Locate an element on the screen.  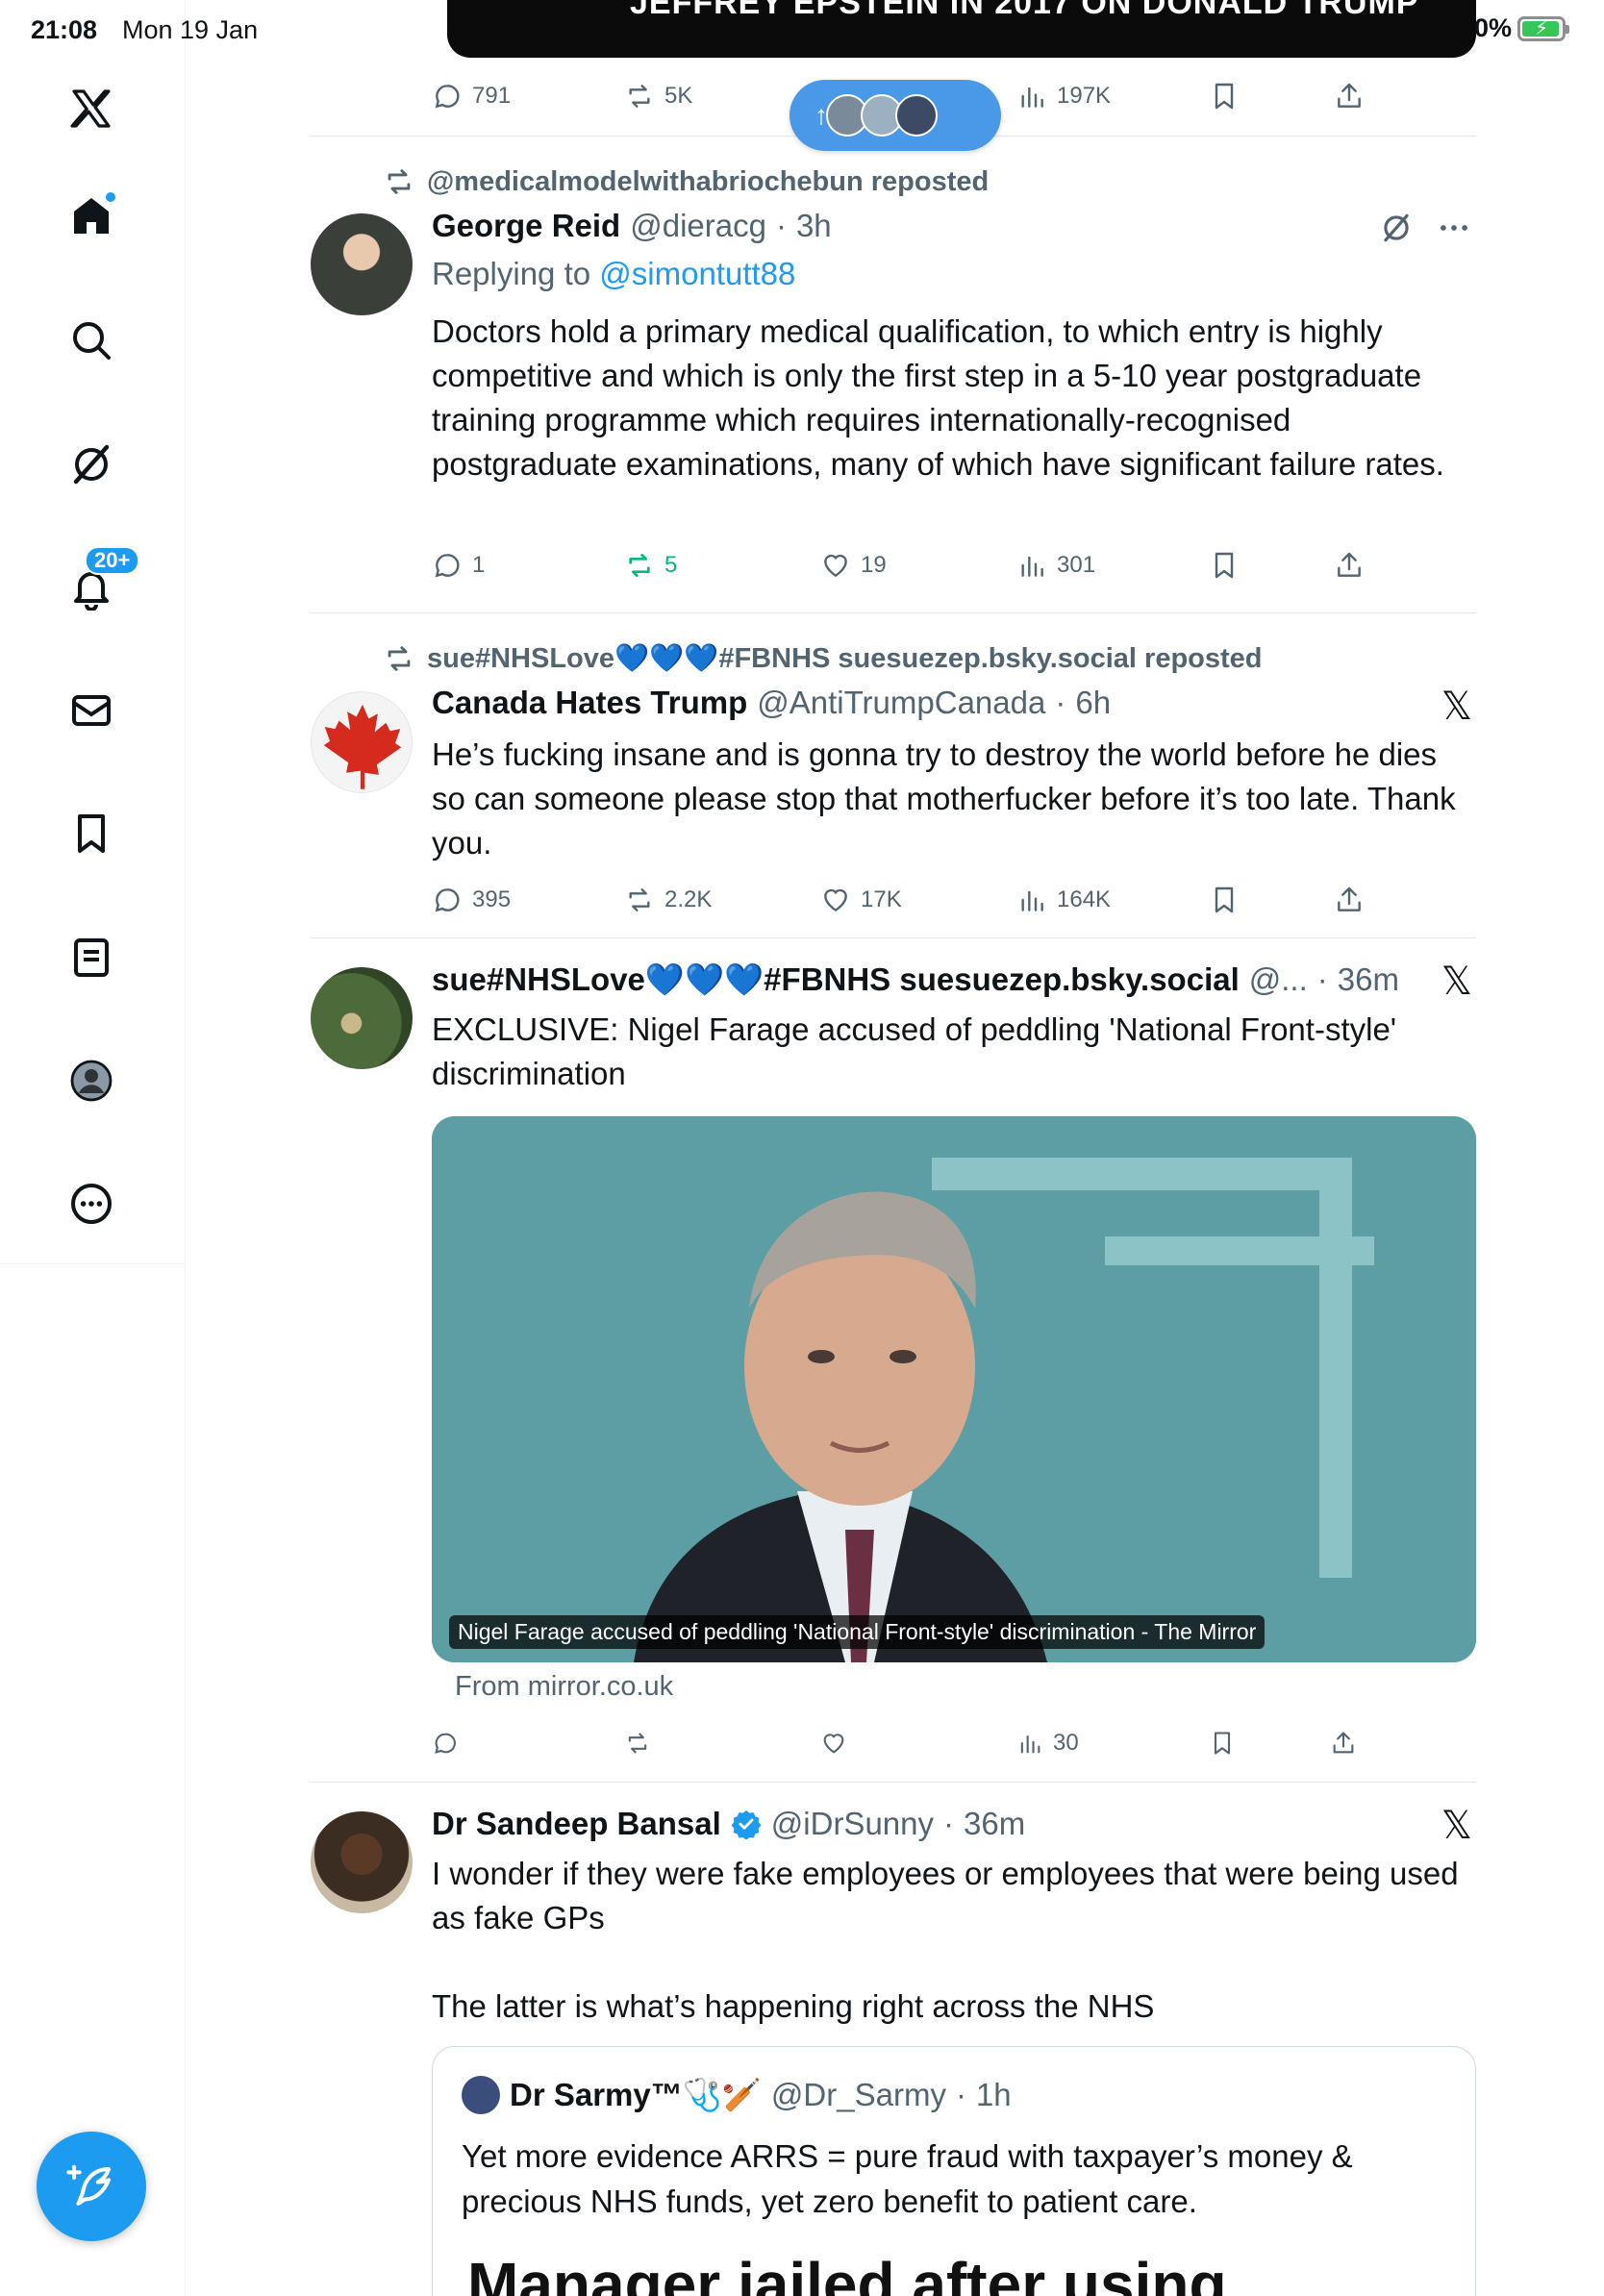
link-card-source: From mirror.co.uk is located at coordinates (564, 1687).